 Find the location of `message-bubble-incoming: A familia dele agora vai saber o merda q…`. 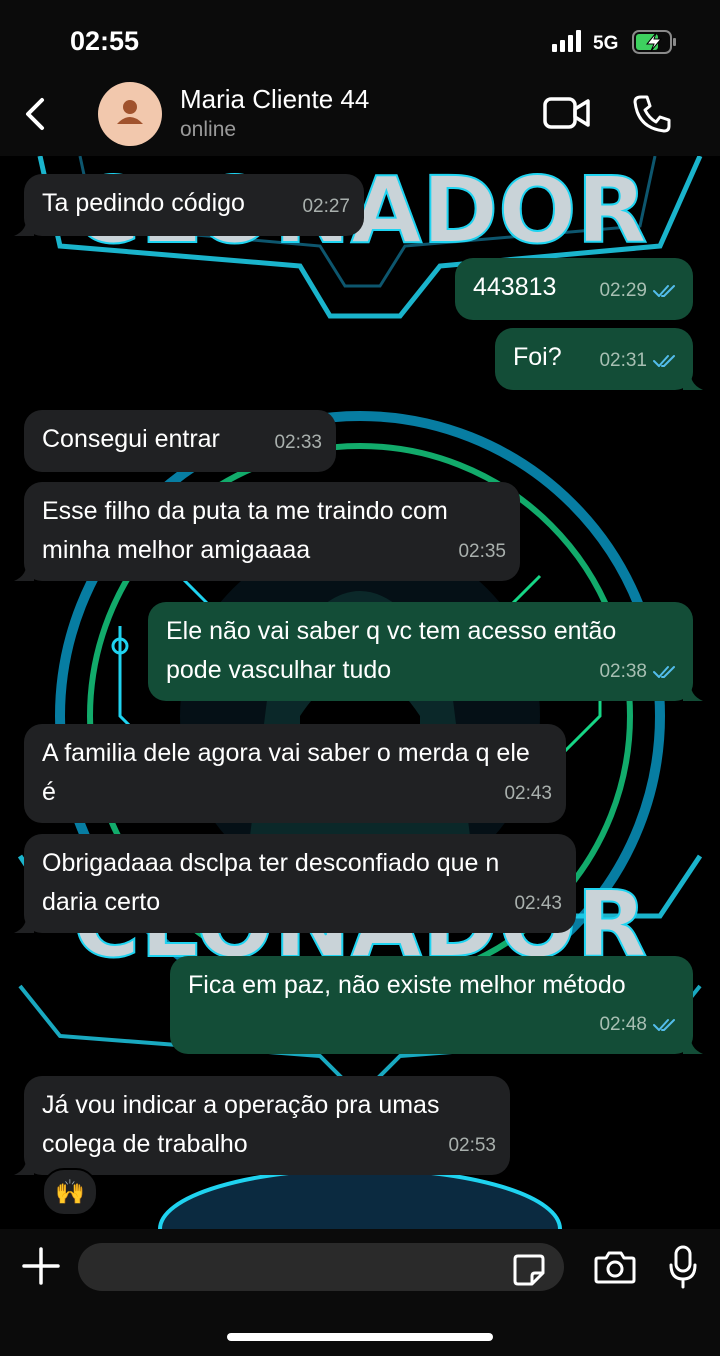

message-bubble-incoming: A familia dele agora vai saber o merda q… is located at coordinates (295, 773).